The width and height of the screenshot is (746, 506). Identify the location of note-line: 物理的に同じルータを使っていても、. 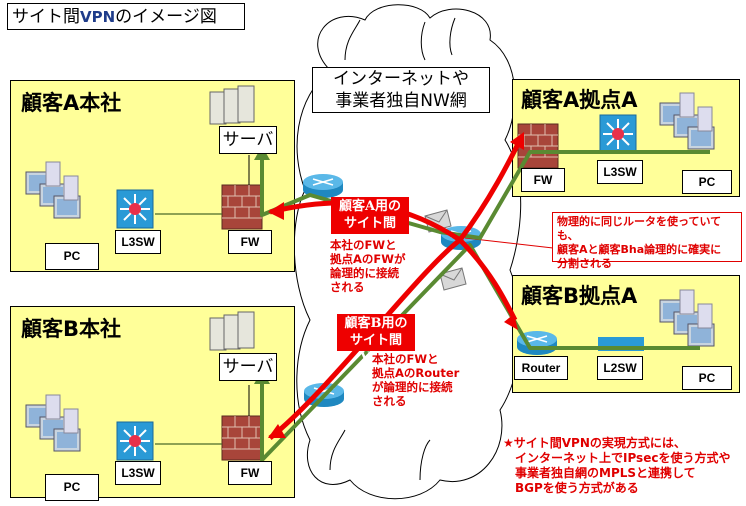
(639, 228).